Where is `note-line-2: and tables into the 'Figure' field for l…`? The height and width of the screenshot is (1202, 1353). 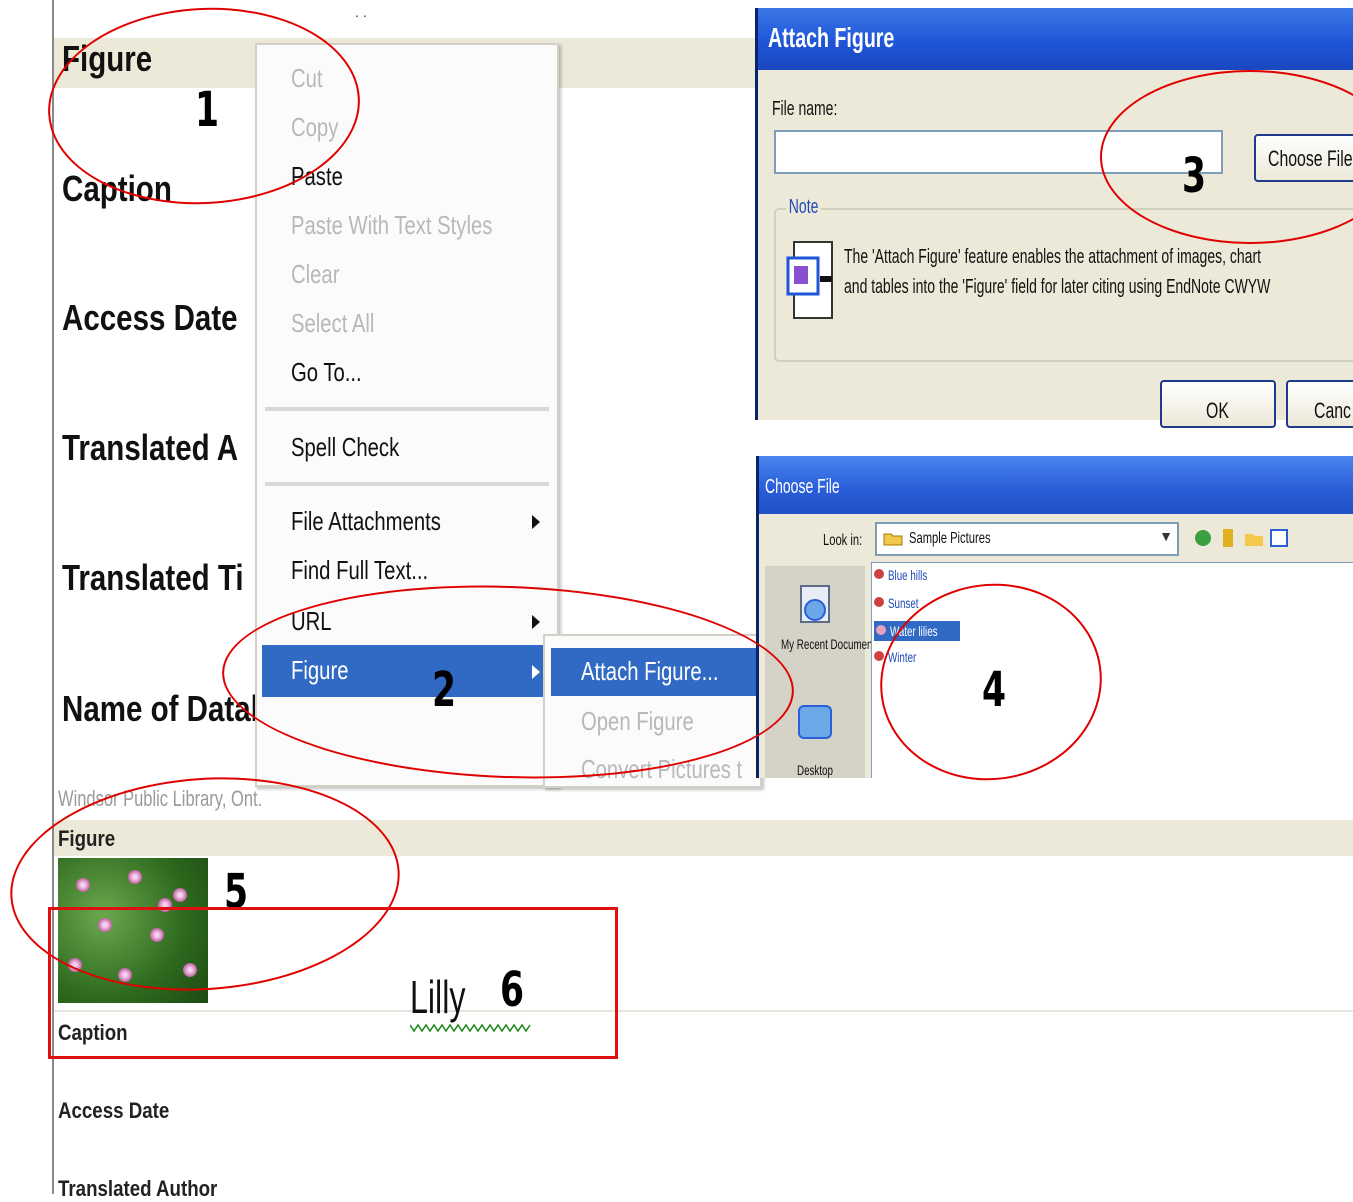
note-line-2: and tables into the 'Figure' field for l… is located at coordinates (1057, 287).